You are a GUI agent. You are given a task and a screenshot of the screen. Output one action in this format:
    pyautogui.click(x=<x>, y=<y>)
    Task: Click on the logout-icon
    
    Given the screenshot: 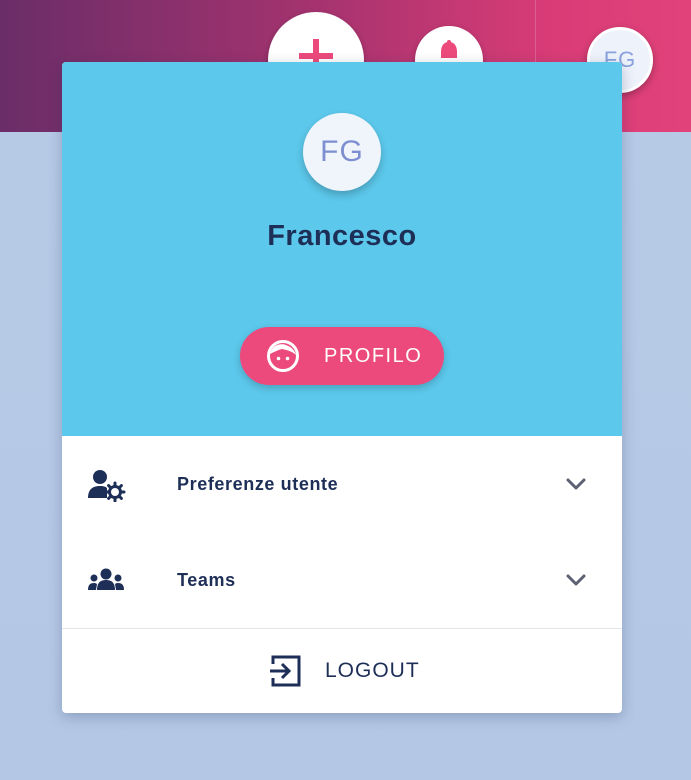 What is the action you would take?
    pyautogui.click(x=285, y=671)
    